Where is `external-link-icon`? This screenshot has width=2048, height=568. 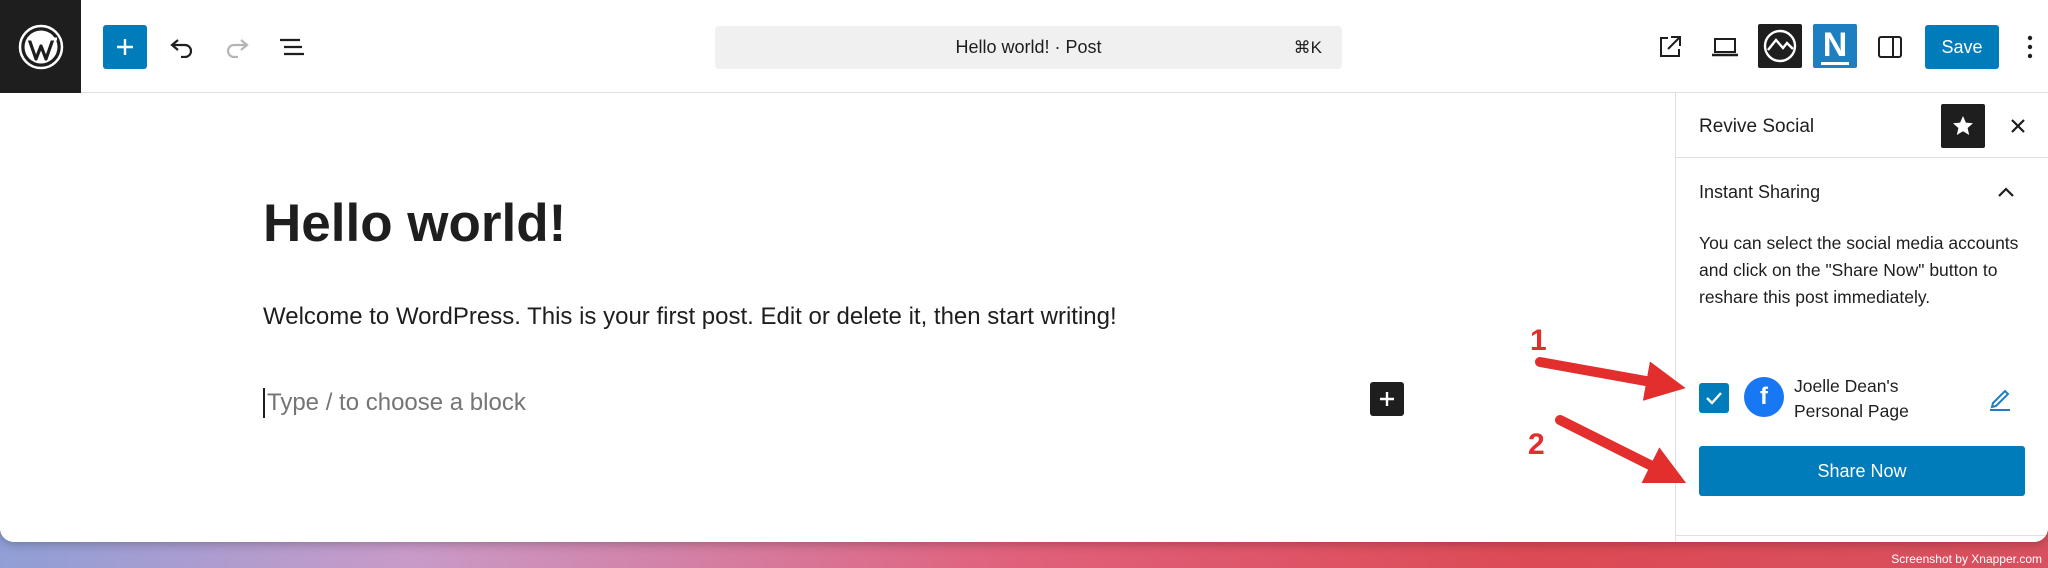 external-link-icon is located at coordinates (1670, 46).